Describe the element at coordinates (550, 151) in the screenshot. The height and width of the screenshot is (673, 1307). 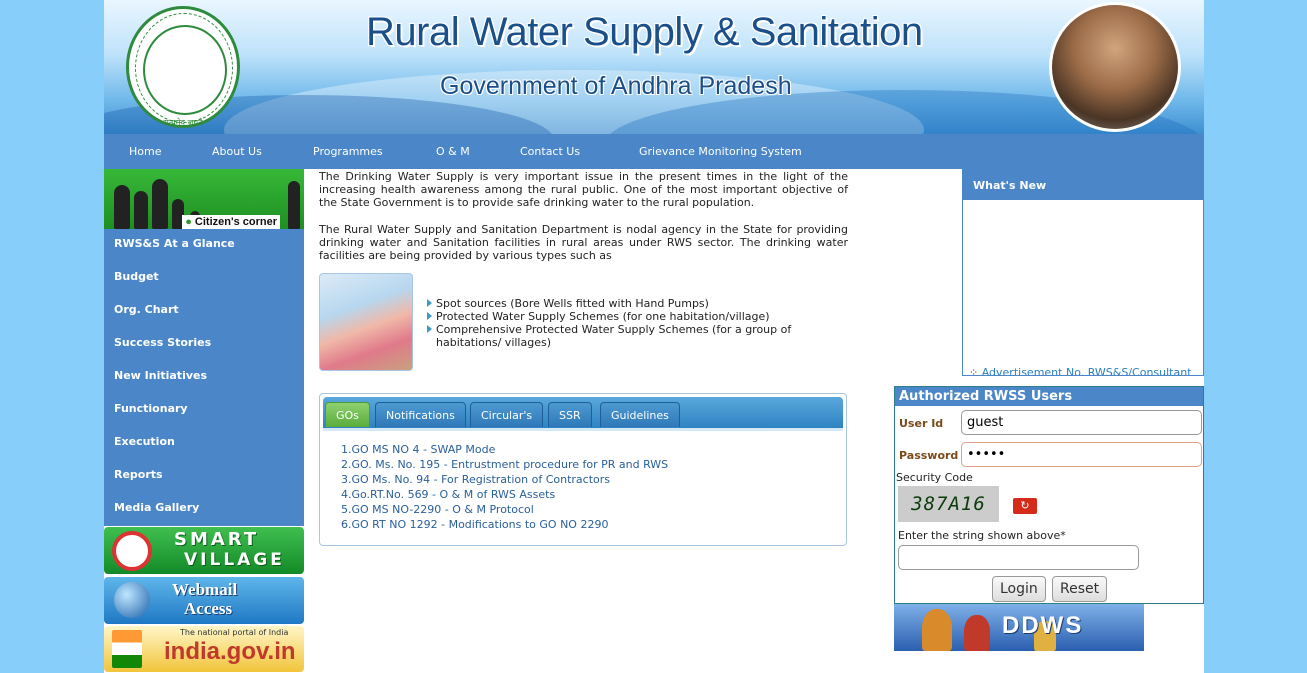
I see `nav-contact-us: Contact Us` at that location.